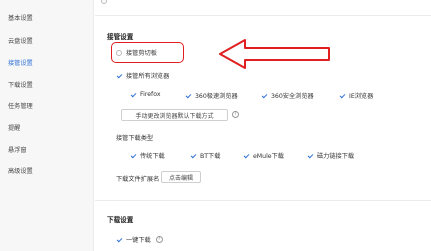 This screenshot has height=251, width=431. I want to click on sidebar-item-basic: 基本设置, so click(20, 17).